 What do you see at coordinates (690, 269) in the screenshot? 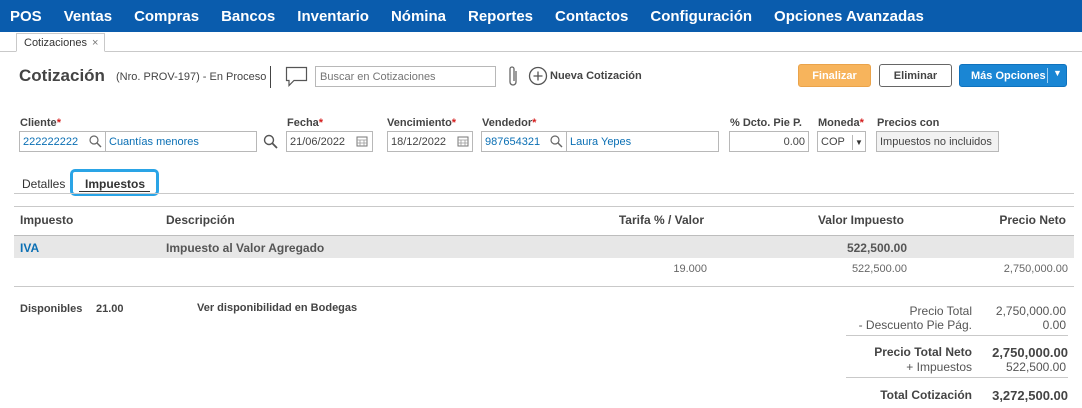
I see `summary-tarifa: 19.000` at bounding box center [690, 269].